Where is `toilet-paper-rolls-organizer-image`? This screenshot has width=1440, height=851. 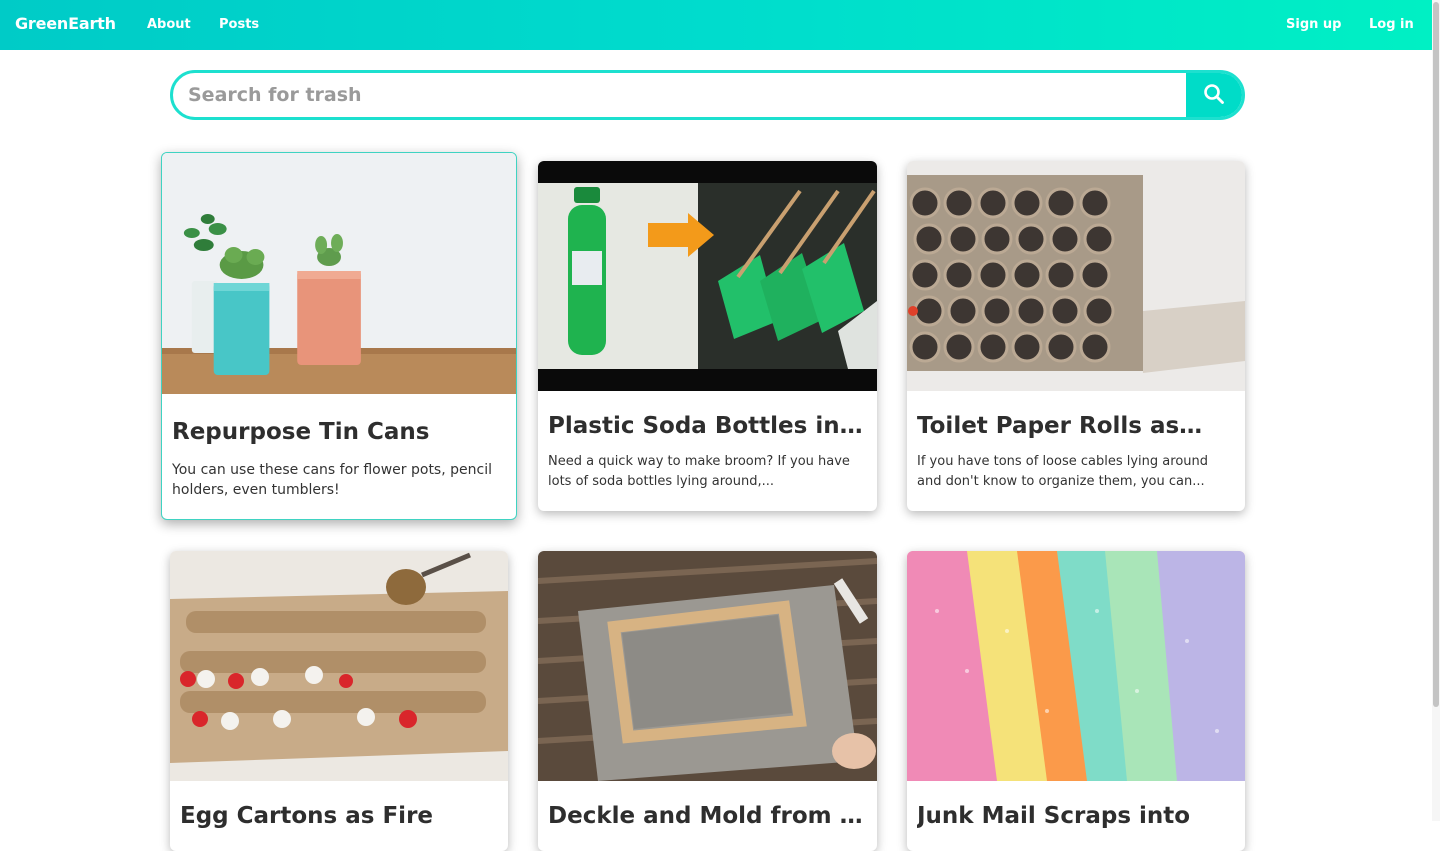 toilet-paper-rolls-organizer-image is located at coordinates (1076, 276).